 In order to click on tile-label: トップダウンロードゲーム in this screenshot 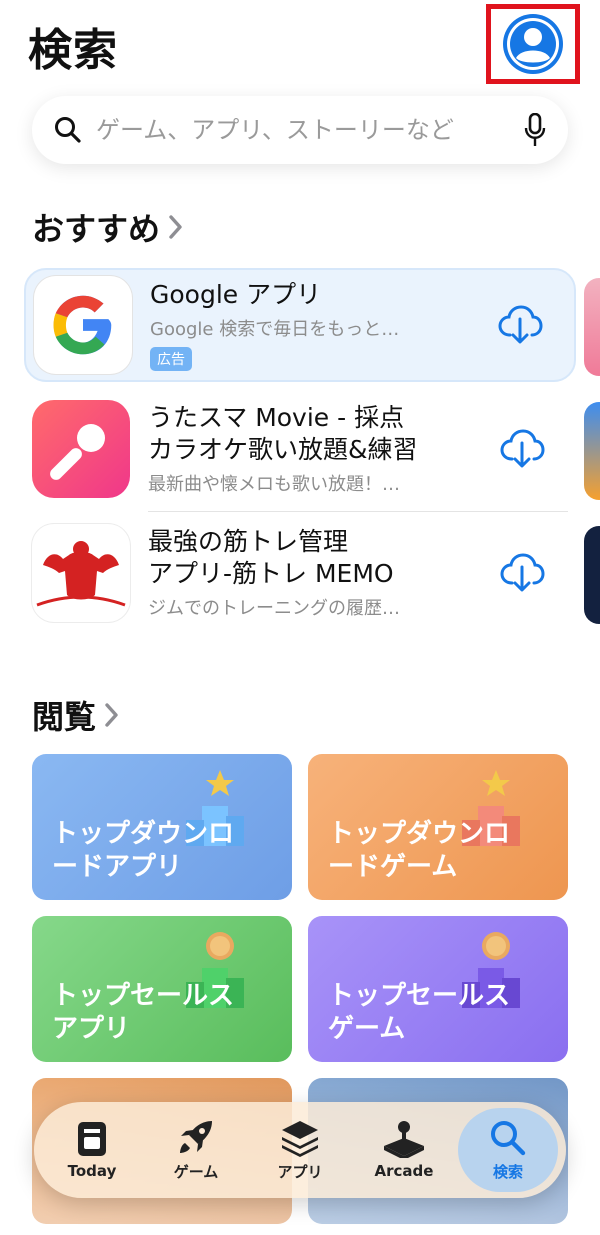, I will do `click(419, 850)`.